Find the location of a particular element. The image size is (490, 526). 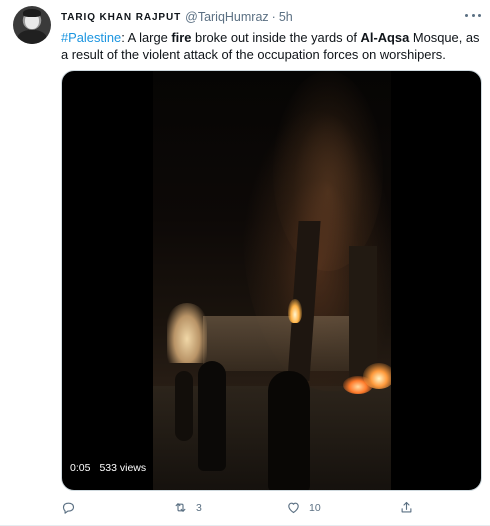

share-icon is located at coordinates (406, 507).